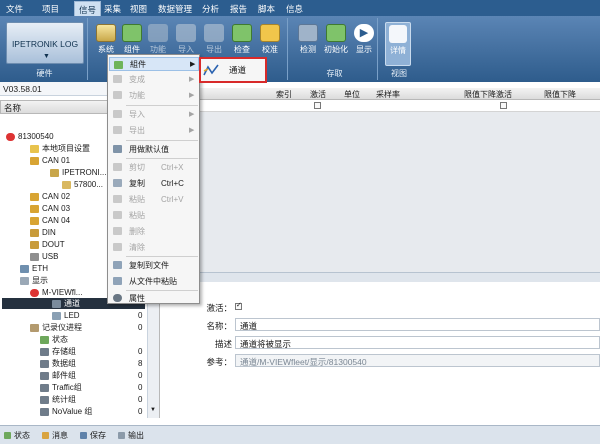  I want to click on tree-node-can03: CAN 03, so click(50, 208).